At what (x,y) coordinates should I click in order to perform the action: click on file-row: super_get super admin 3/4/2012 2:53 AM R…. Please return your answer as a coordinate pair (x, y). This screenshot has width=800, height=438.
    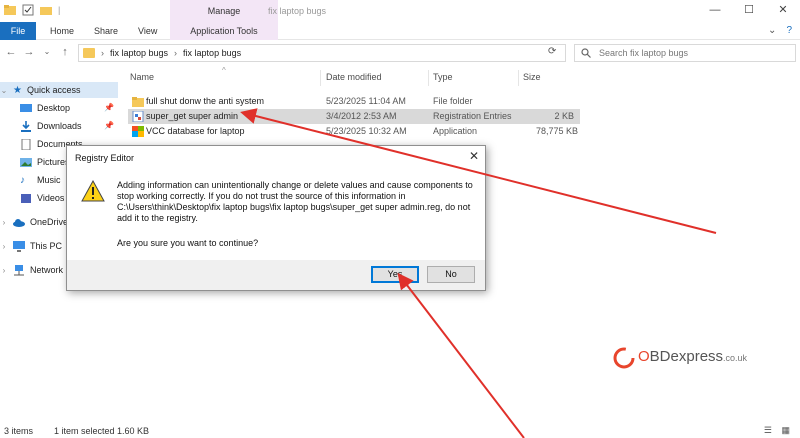
    Looking at the image, I should click on (354, 116).